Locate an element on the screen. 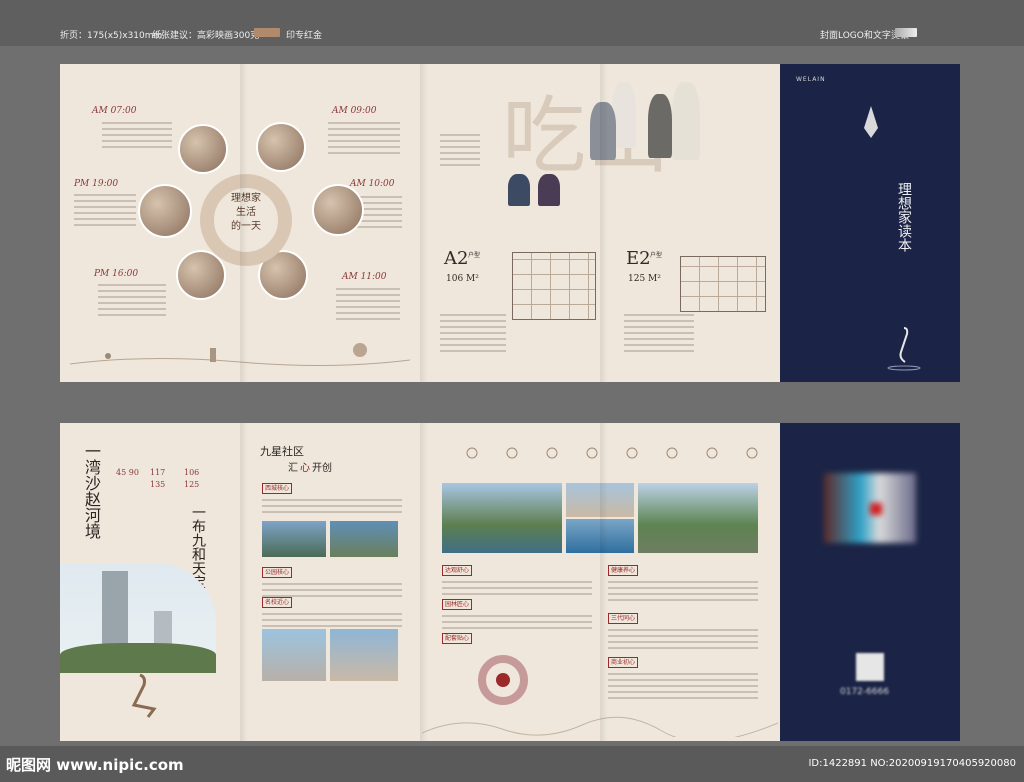  feature-tag: 园林匠心 is located at coordinates (457, 604).